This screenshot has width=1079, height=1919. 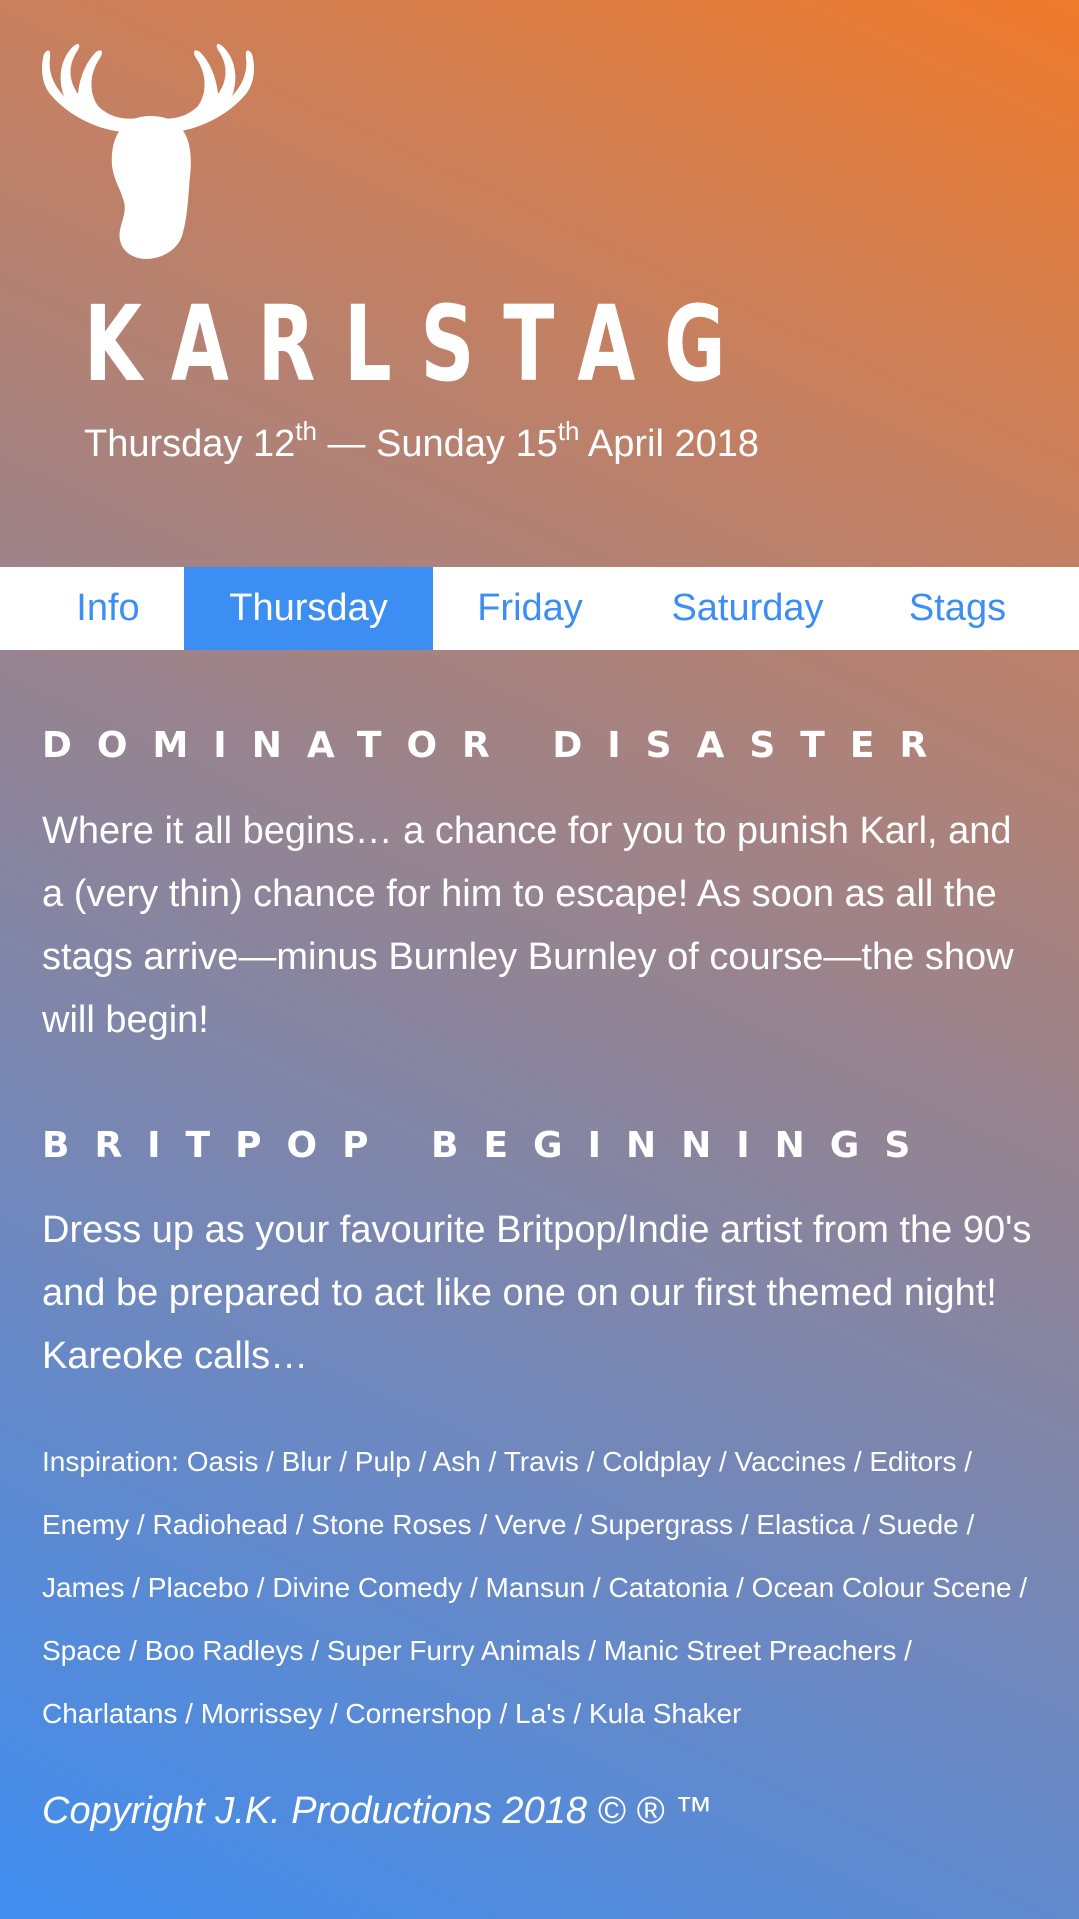 I want to click on start-date: Thursday 12, so click(x=190, y=444).